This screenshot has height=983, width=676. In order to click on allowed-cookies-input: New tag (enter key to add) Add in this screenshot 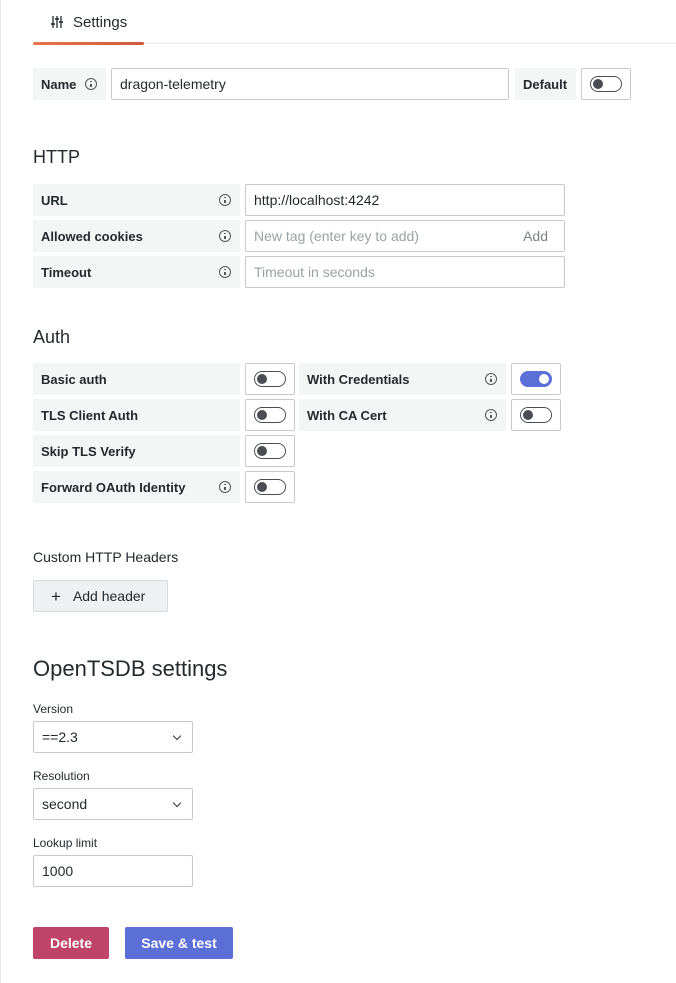, I will do `click(405, 236)`.